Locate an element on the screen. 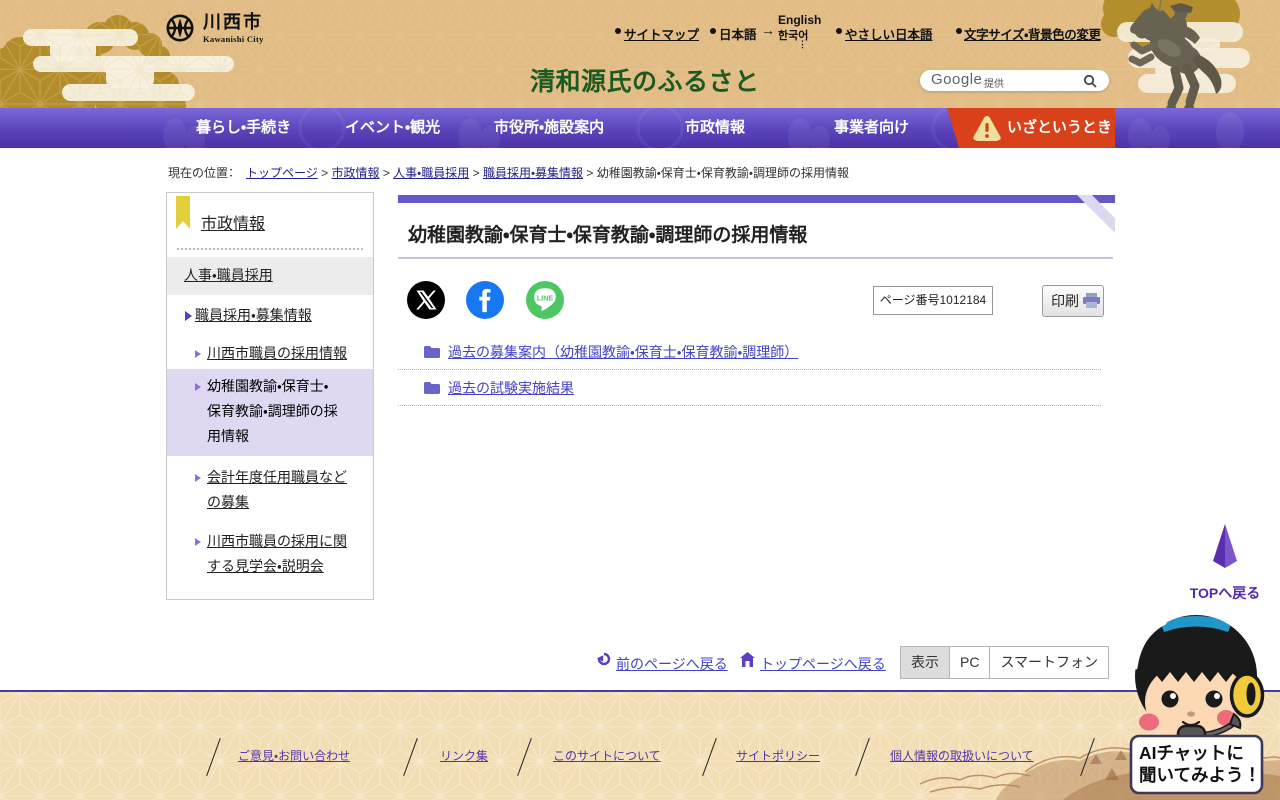 The height and width of the screenshot is (800, 1280). svg-text: 聞いてみよう！ is located at coordinates (1200, 775).